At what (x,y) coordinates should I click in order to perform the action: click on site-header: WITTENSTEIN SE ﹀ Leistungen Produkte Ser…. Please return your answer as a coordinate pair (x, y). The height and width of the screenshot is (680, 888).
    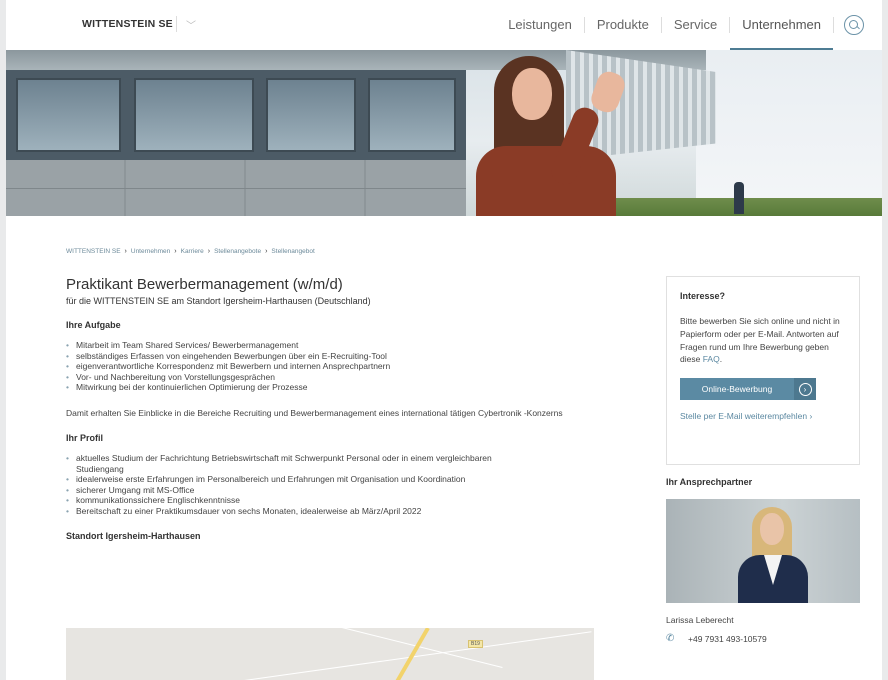
    Looking at the image, I should click on (444, 25).